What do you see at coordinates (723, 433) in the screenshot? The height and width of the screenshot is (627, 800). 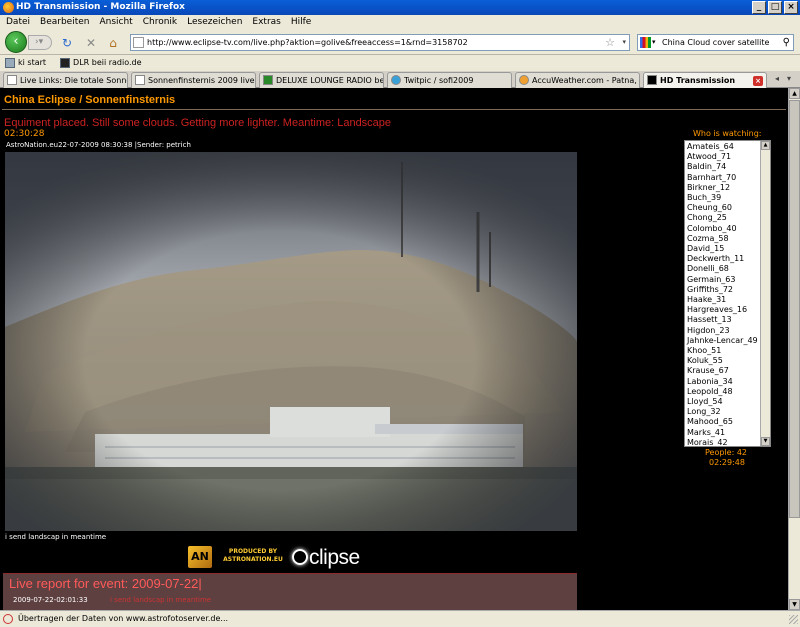 I see `watcher-item: Marks_41` at bounding box center [723, 433].